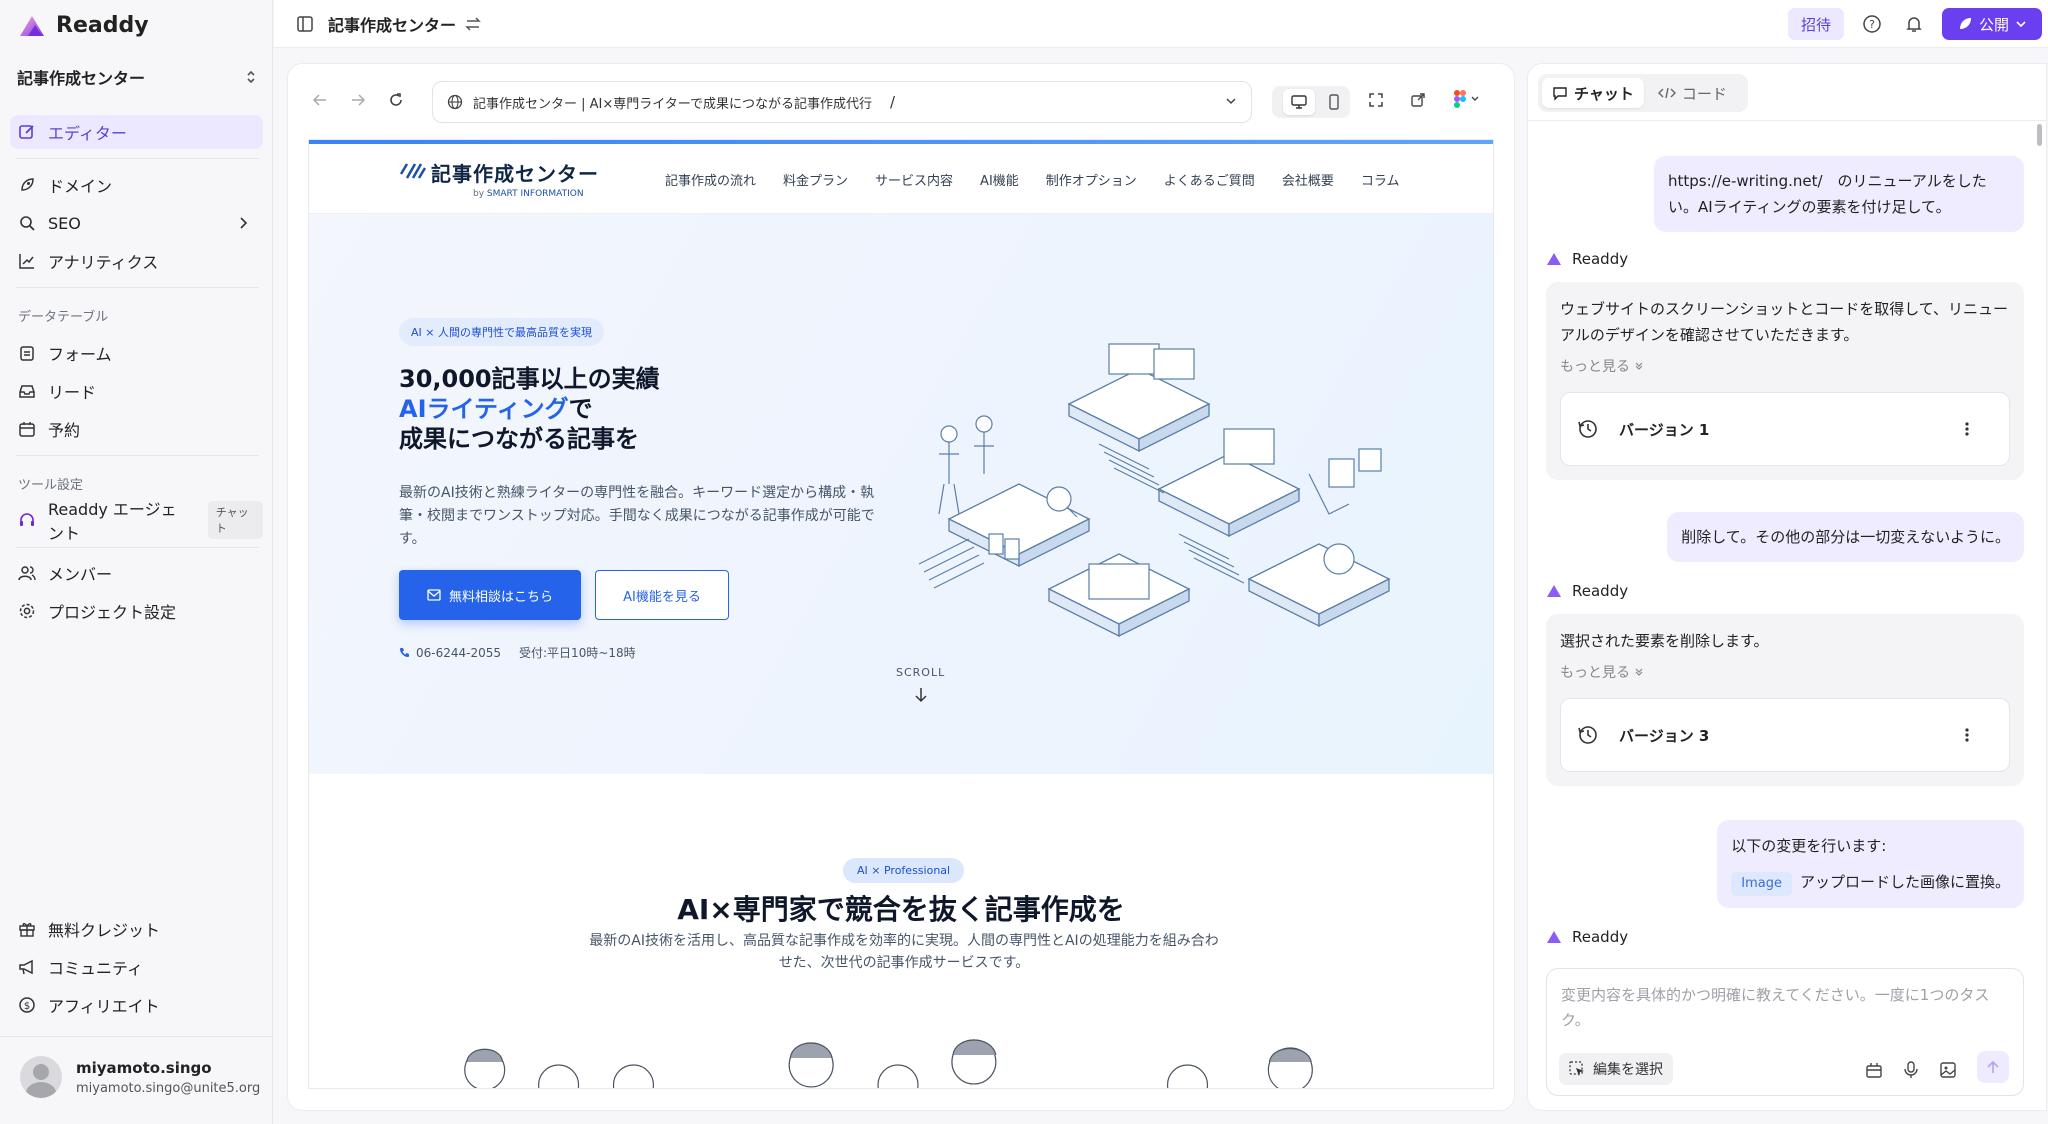  What do you see at coordinates (1874, 1070) in the screenshot?
I see `box-icon` at bounding box center [1874, 1070].